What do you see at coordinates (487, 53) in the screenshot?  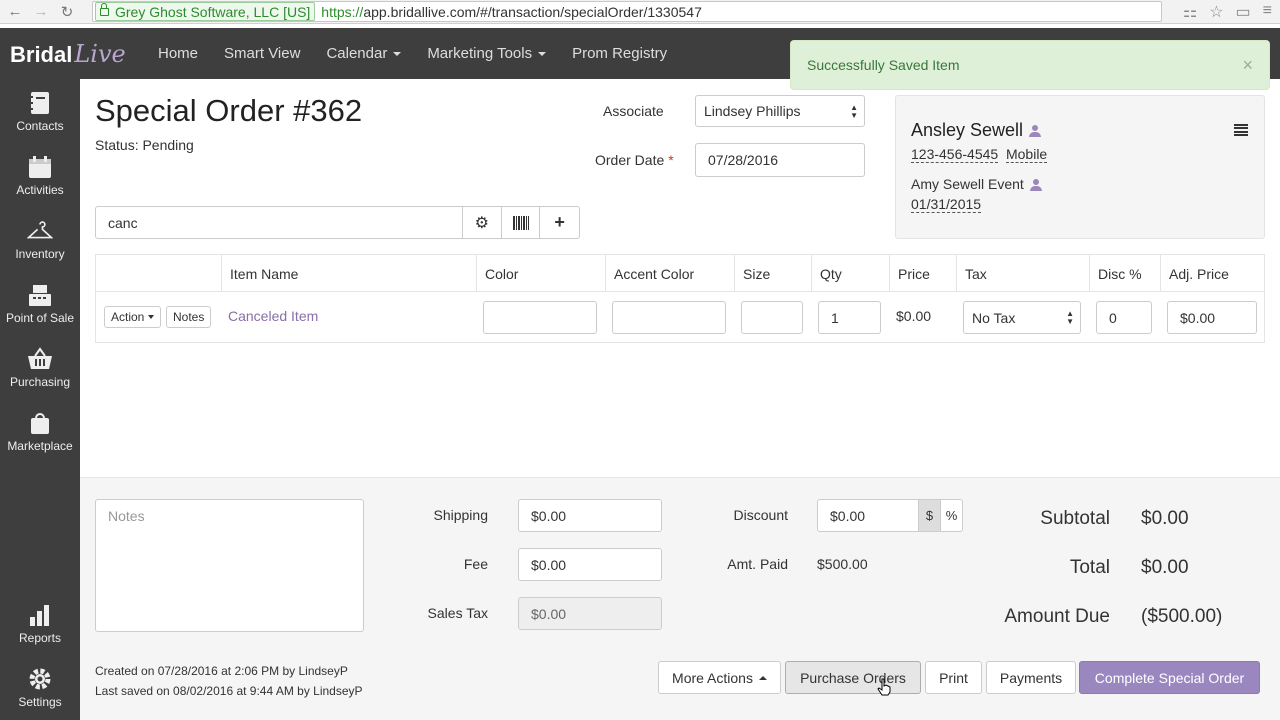 I see `nav-marketing-tools: Marketing Tools` at bounding box center [487, 53].